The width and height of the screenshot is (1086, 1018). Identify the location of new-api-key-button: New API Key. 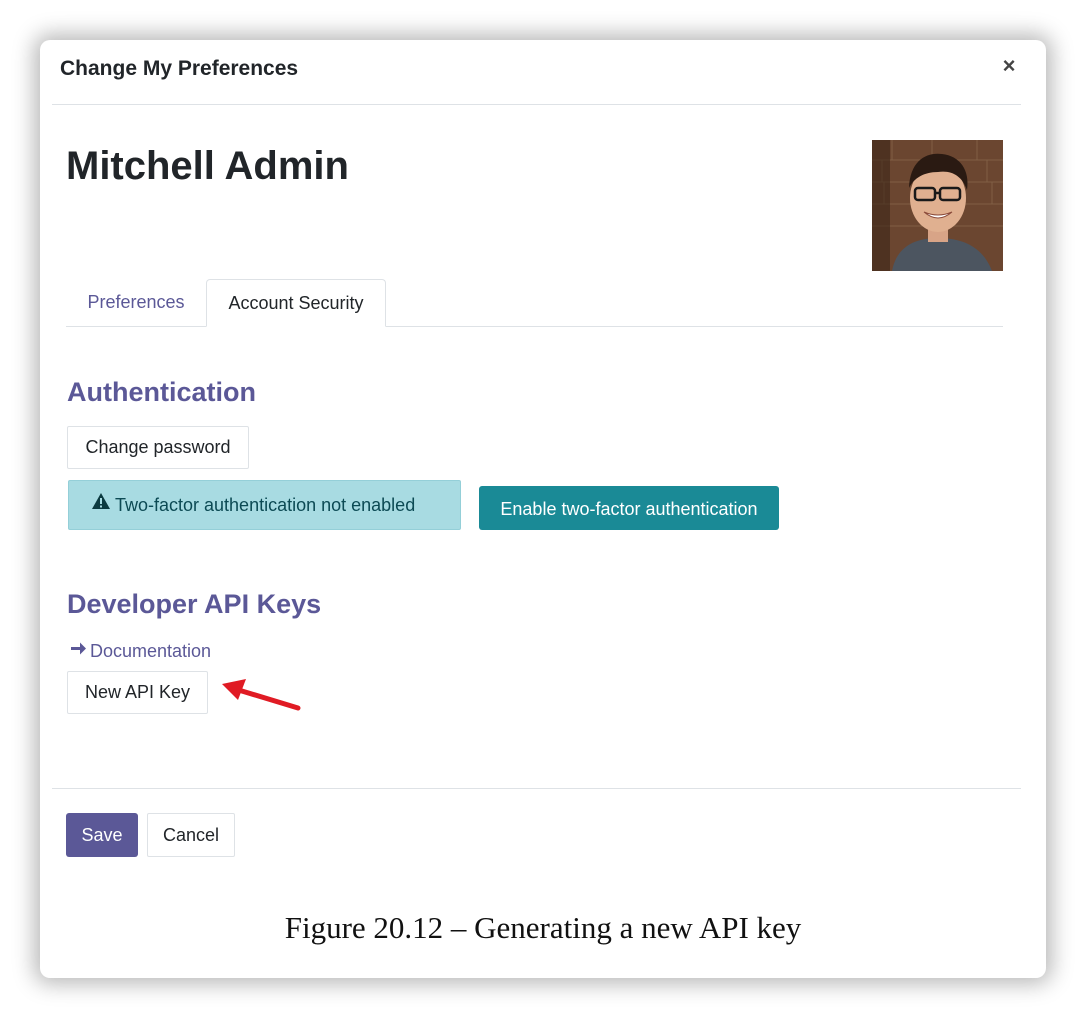
(137, 692).